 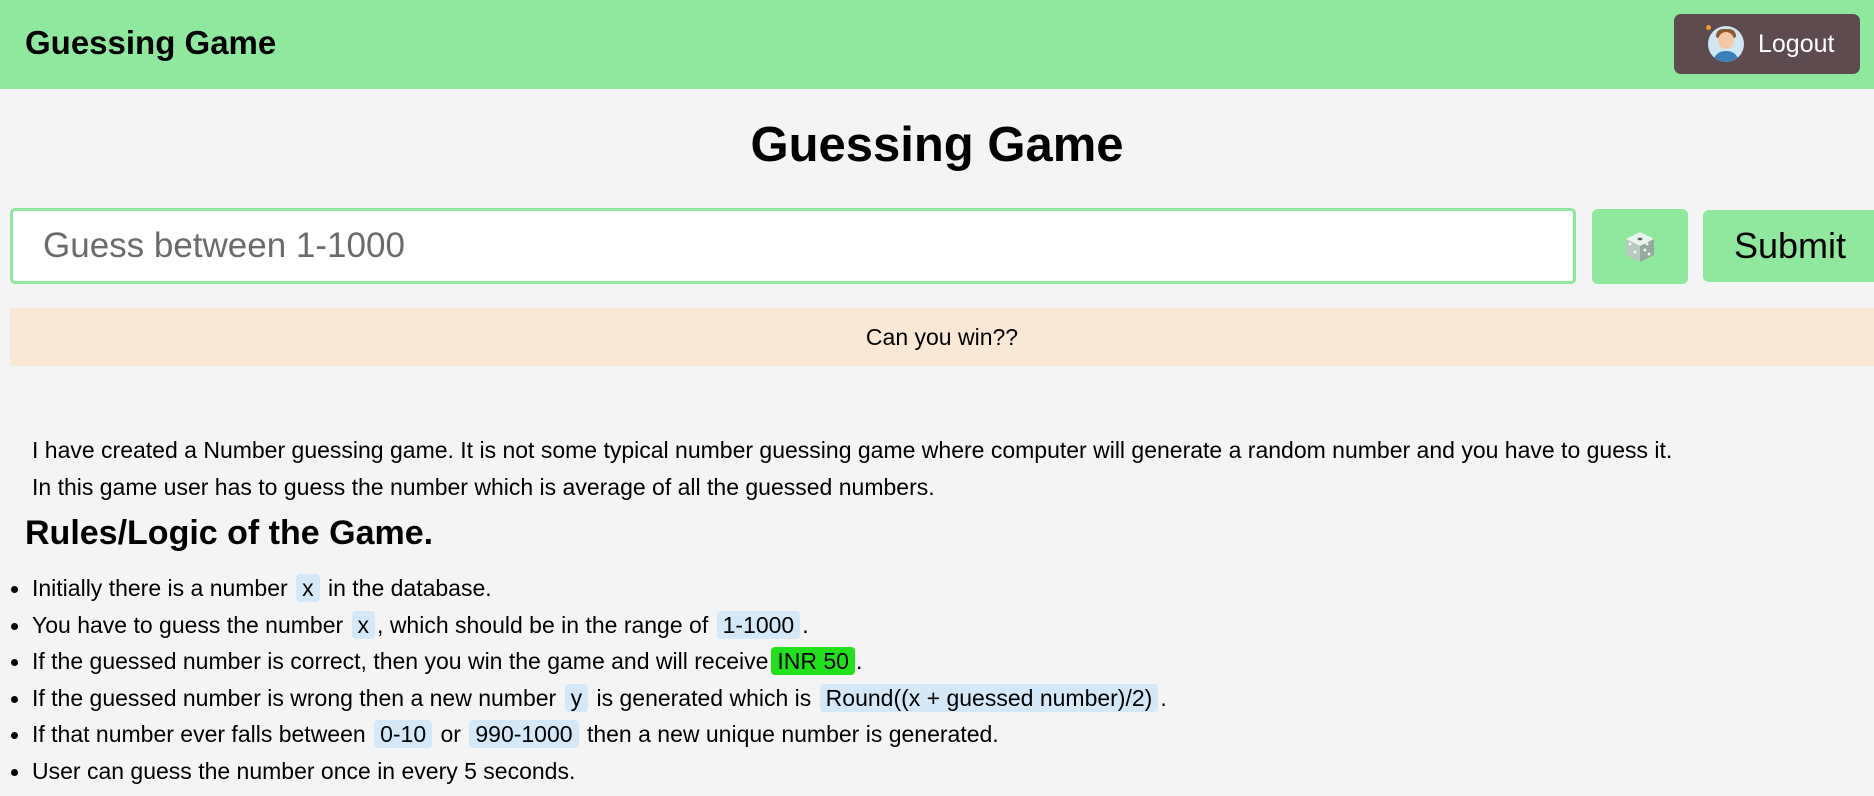 I want to click on submit-button: Submit, so click(x=1788, y=246).